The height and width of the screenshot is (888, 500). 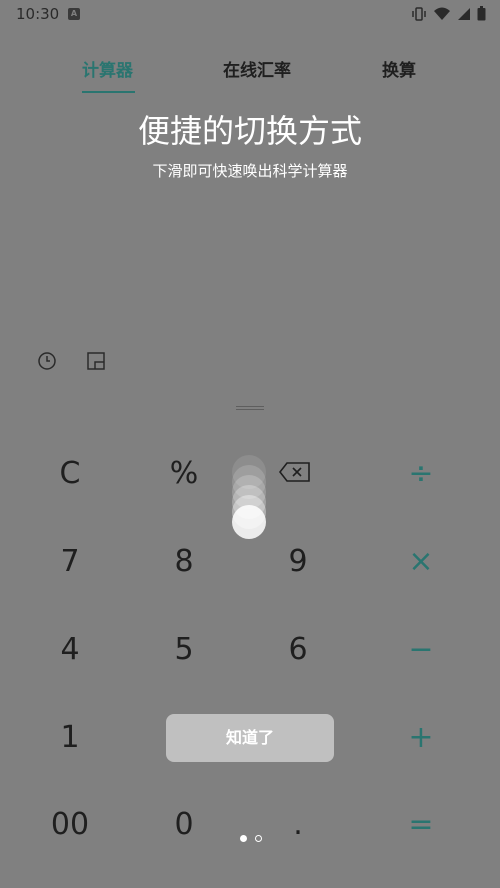 I want to click on signal-icon, so click(x=464, y=15).